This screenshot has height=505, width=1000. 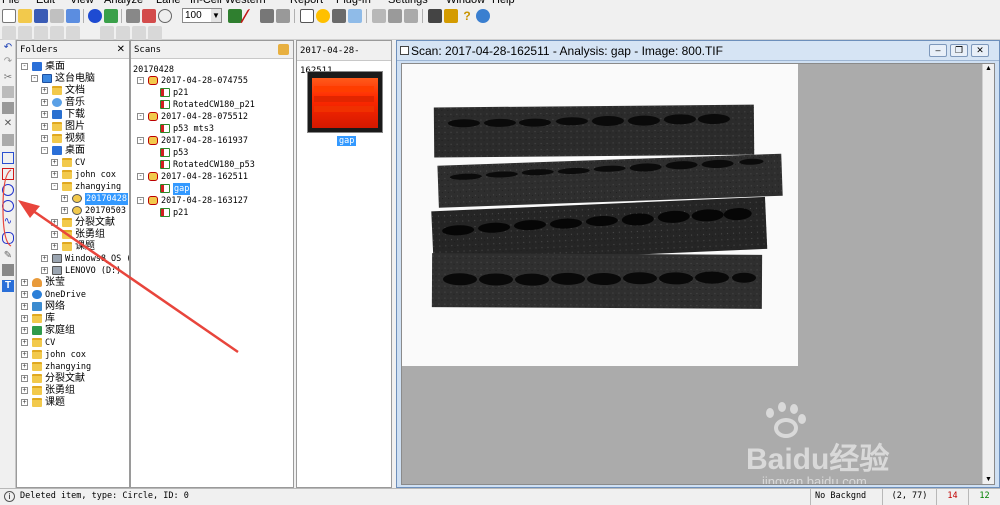 What do you see at coordinates (379, 16) in the screenshot?
I see `window-icon` at bounding box center [379, 16].